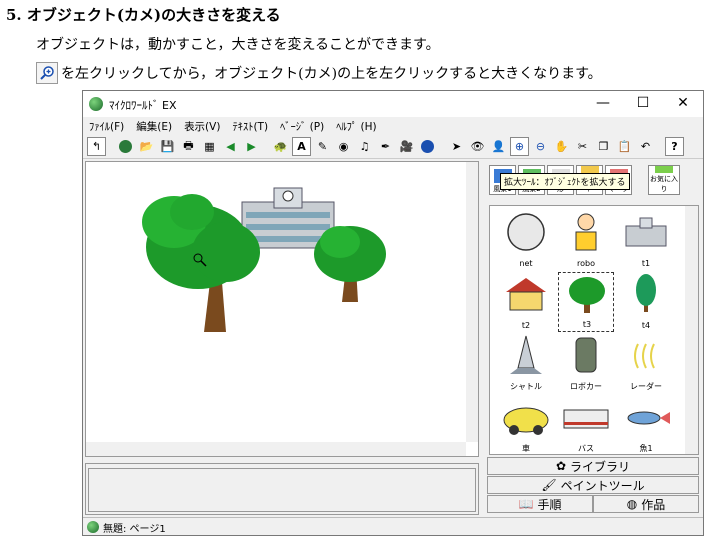 The height and width of the screenshot is (544, 717). Describe the element at coordinates (154, 126) in the screenshot. I see `menu-edit: 編集(E)` at that location.